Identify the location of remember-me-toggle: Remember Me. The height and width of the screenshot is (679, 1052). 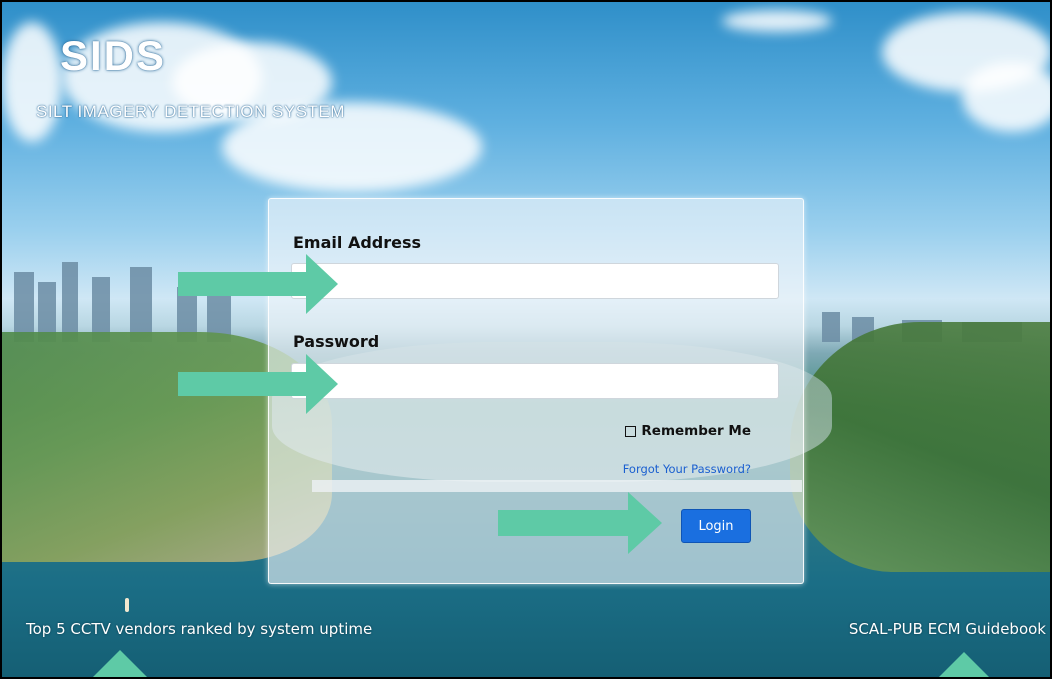
(688, 431).